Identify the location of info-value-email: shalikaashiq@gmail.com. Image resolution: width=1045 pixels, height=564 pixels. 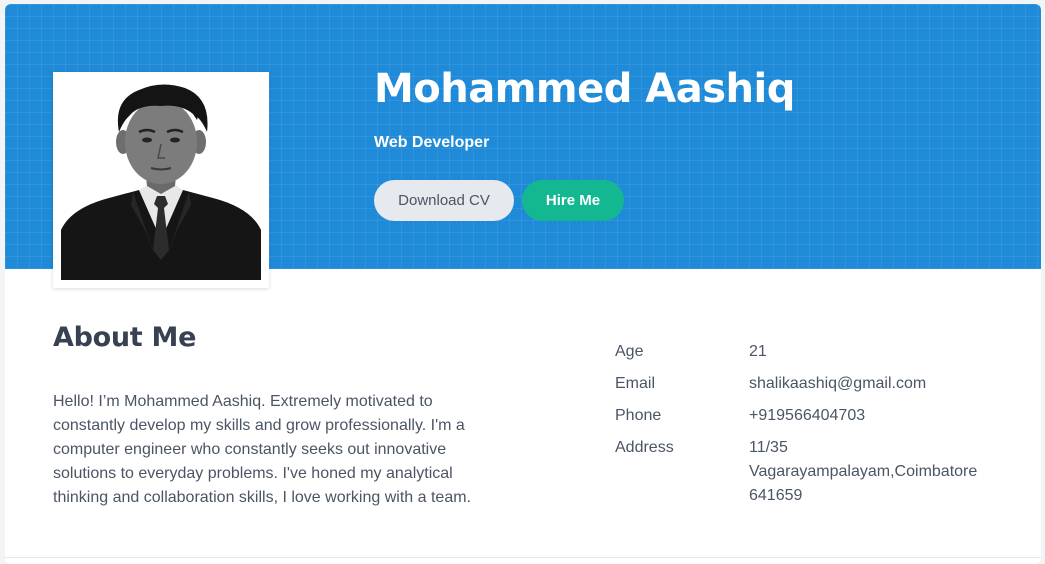
(838, 383).